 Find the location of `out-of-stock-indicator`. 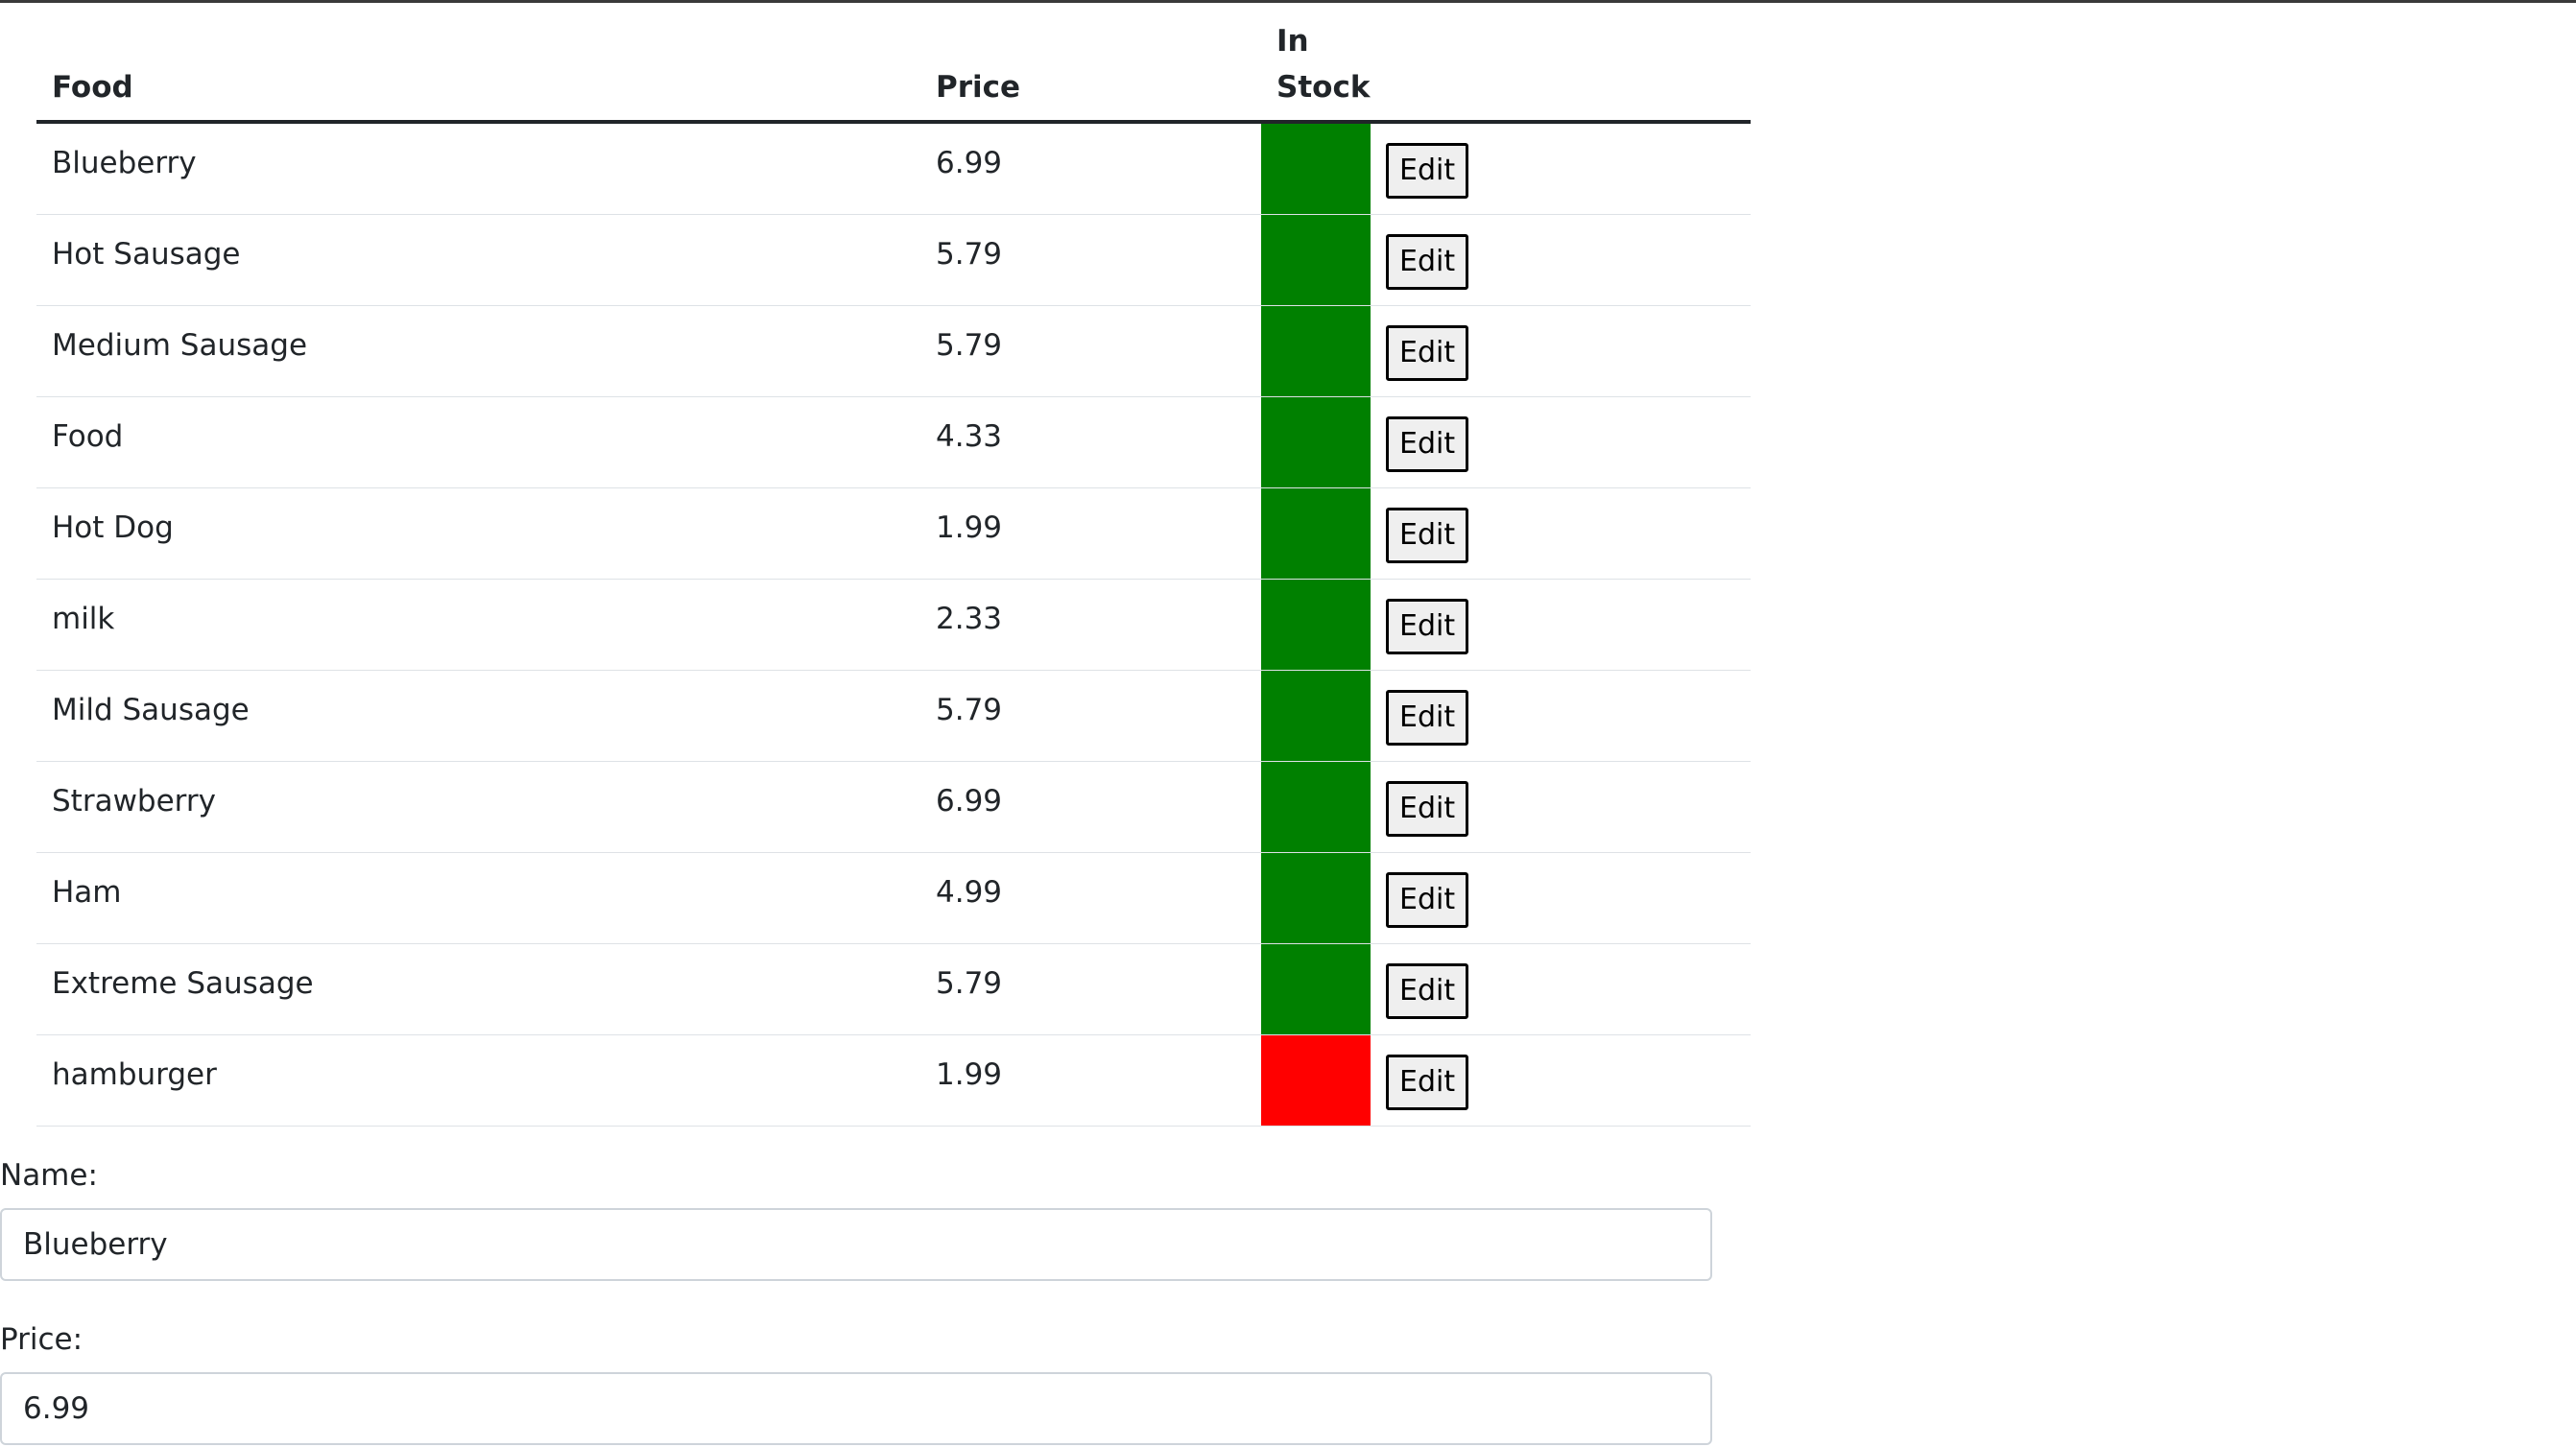

out-of-stock-indicator is located at coordinates (1316, 1081).